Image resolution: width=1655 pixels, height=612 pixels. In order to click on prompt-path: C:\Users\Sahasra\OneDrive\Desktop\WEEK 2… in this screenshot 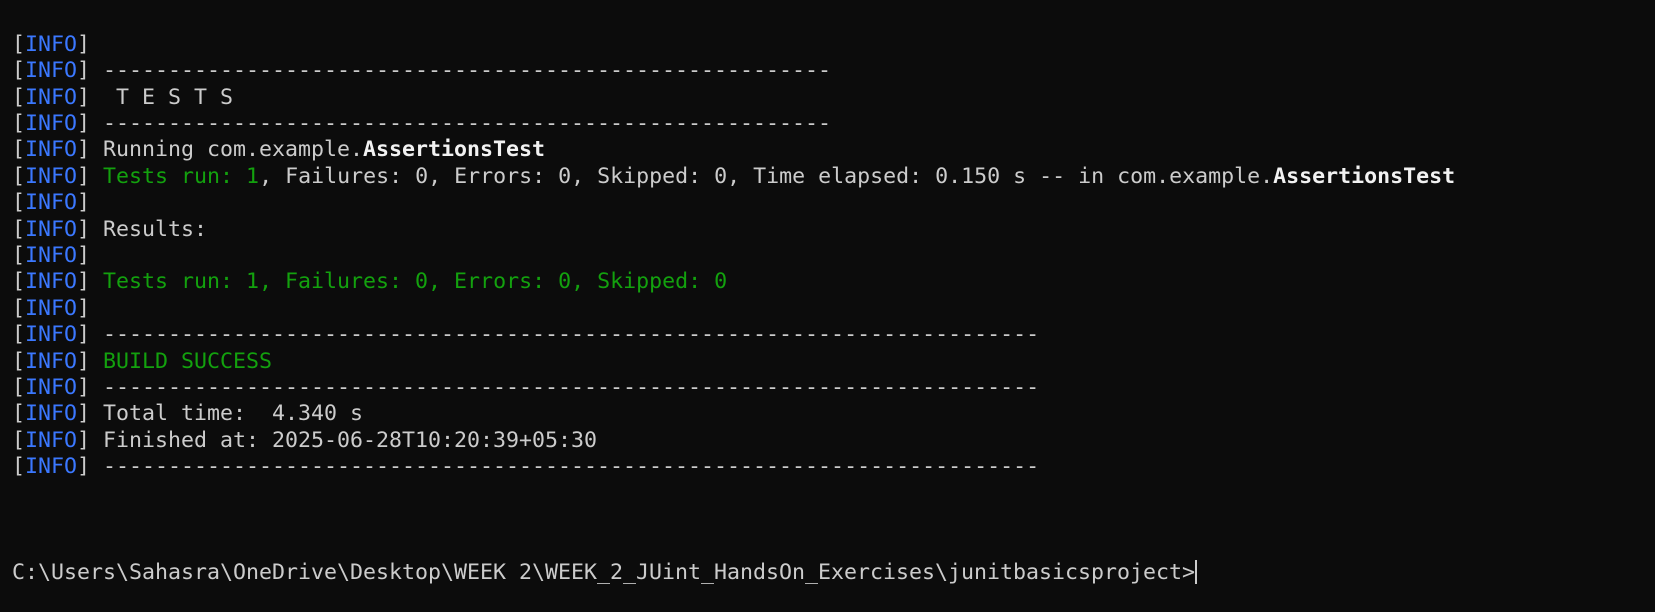, I will do `click(604, 572)`.